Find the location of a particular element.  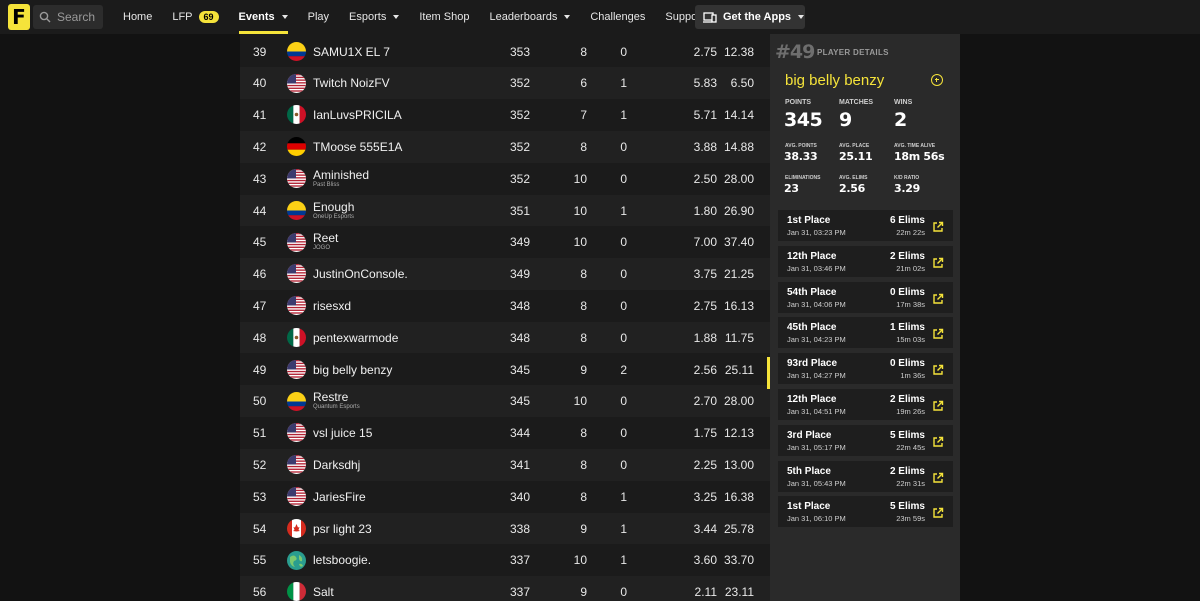

match-history-item: 93rd Place Jan 31, 04:27 PM 0 Elims 1m 36s is located at coordinates (865, 369).